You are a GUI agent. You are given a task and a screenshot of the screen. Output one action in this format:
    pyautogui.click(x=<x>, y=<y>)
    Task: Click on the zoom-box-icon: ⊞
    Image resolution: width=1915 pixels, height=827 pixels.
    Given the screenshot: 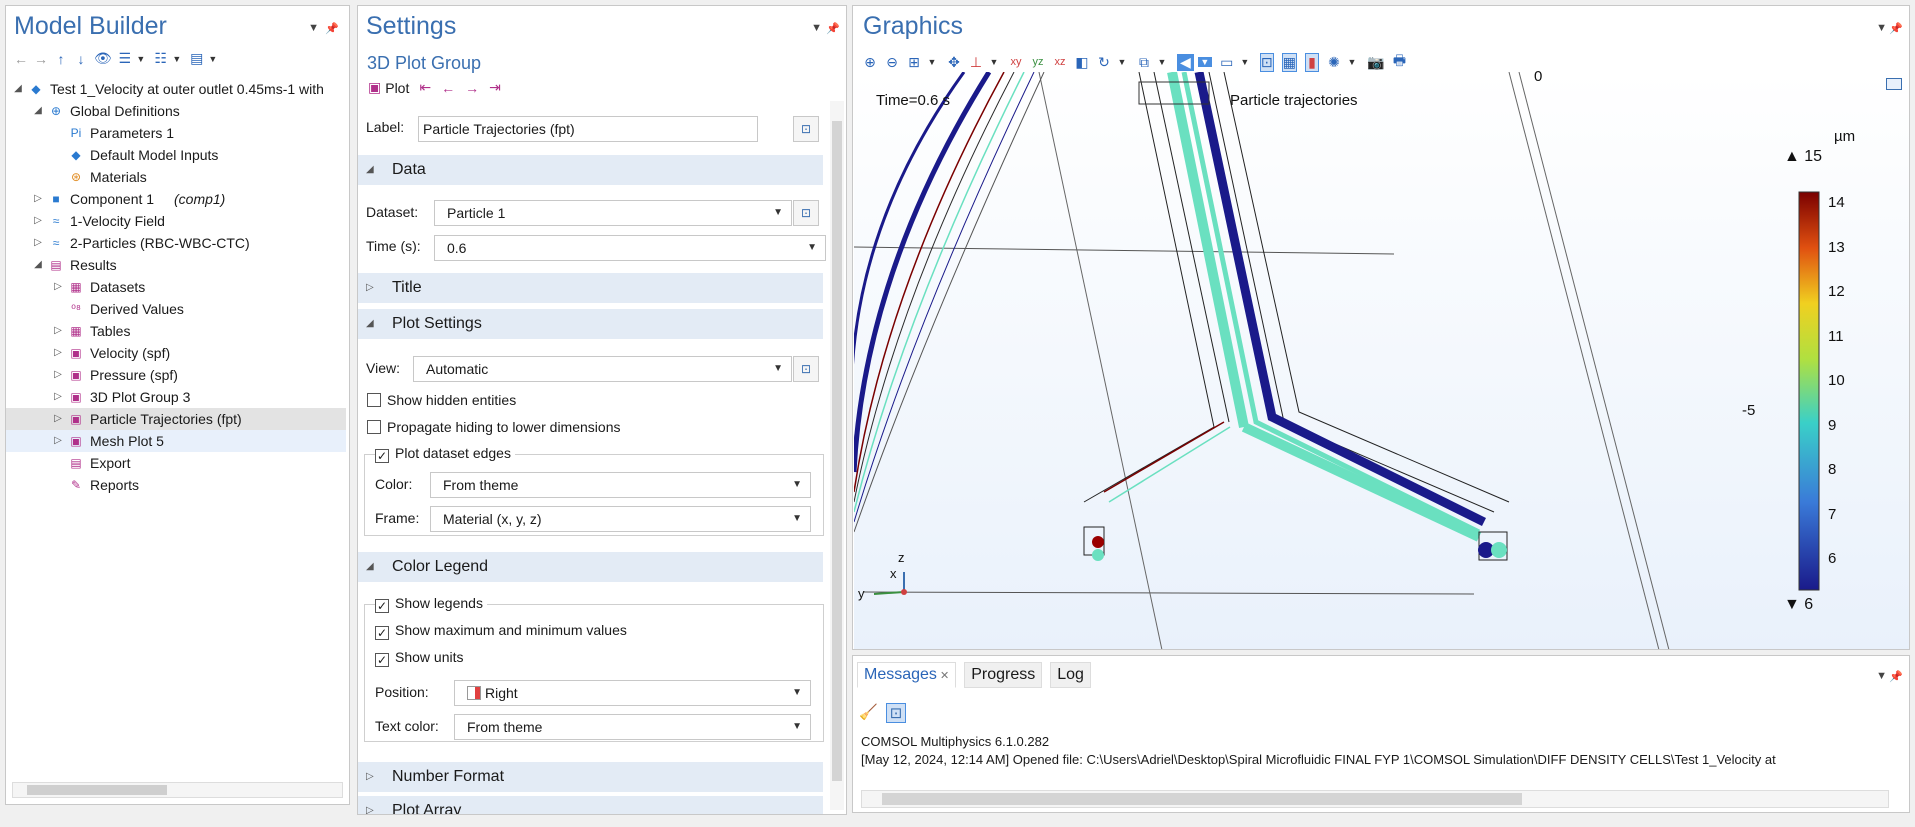 What is the action you would take?
    pyautogui.click(x=914, y=62)
    